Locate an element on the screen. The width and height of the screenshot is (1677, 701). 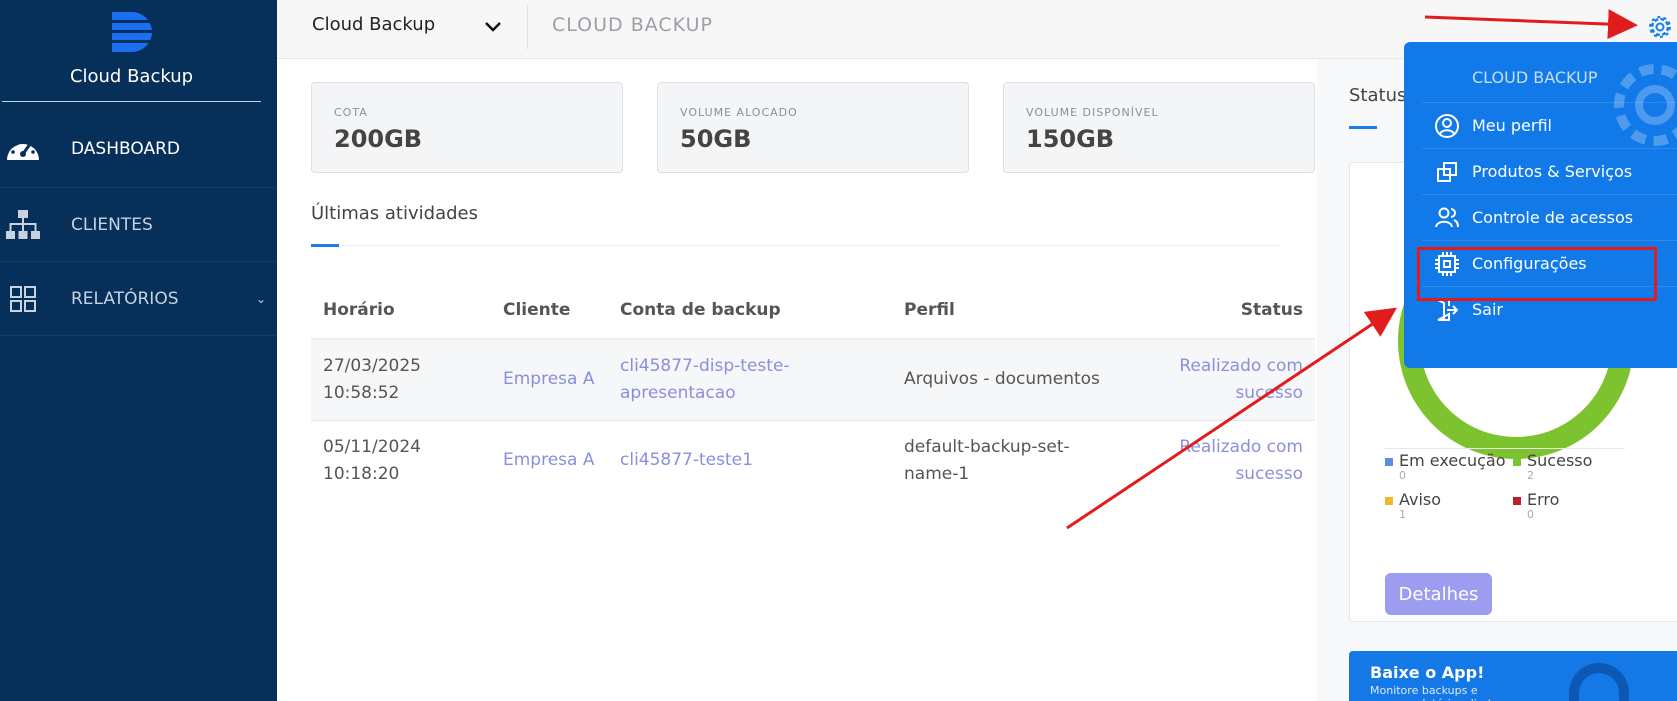
banner-title: Baixe o App! is located at coordinates (1427, 672).